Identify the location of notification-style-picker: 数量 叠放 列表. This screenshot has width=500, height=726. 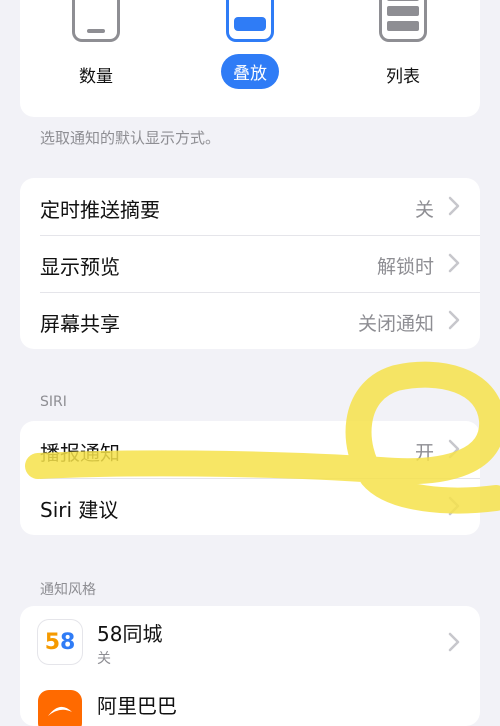
(250, 58).